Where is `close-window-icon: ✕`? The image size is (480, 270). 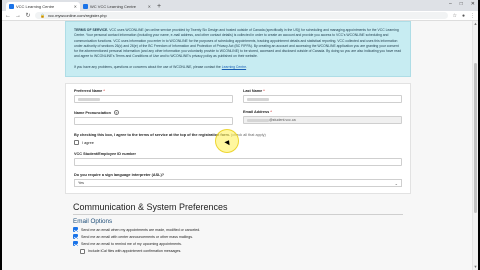 close-window-icon: ✕ is located at coordinates (473, 4).